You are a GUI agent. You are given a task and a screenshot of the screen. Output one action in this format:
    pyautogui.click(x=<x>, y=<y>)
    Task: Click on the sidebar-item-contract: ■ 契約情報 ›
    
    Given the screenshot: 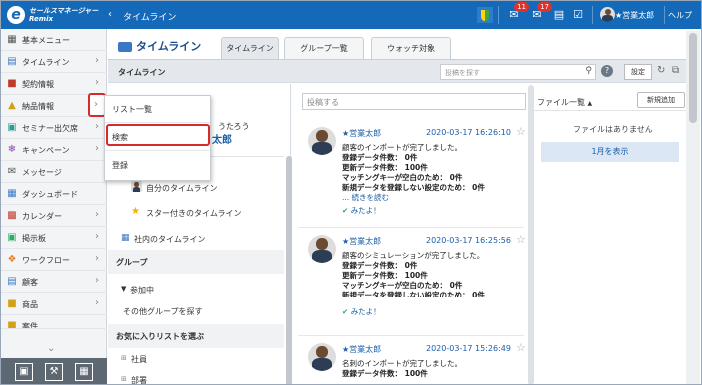 What is the action you would take?
    pyautogui.click(x=54, y=84)
    